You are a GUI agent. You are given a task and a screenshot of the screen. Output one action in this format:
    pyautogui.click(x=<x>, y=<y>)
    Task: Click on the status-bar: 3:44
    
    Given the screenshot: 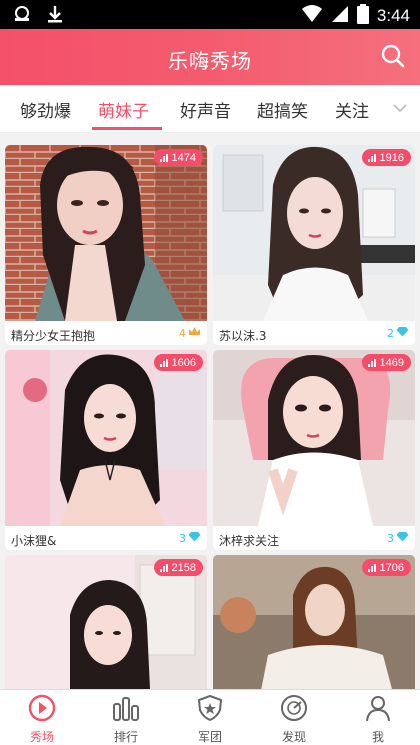 What is the action you would take?
    pyautogui.click(x=210, y=14)
    